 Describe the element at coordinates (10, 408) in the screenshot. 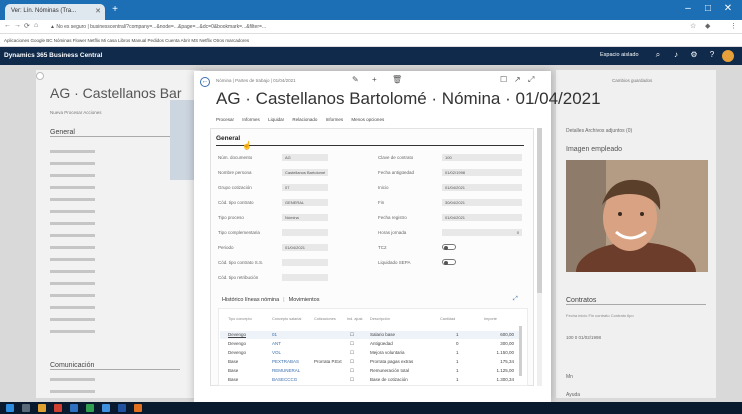

I see `start-icon` at that location.